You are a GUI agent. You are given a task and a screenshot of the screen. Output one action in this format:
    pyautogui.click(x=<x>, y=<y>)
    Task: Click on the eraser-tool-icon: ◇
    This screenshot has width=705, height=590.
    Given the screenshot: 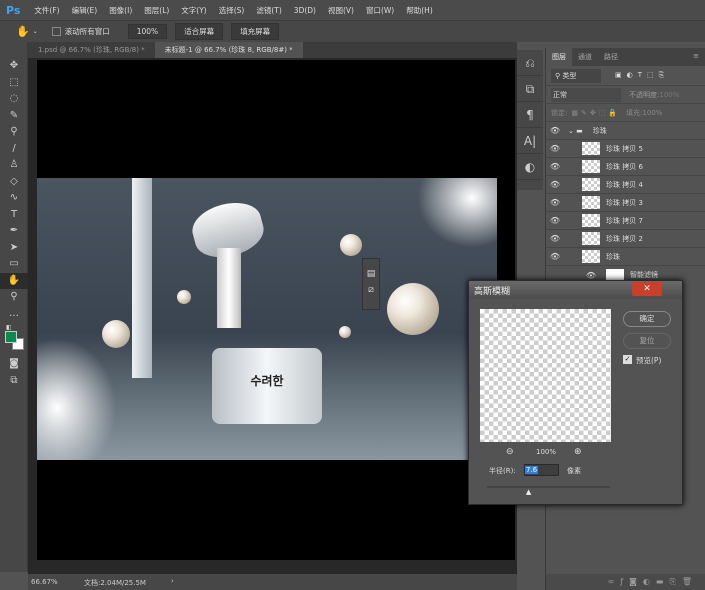 What is the action you would take?
    pyautogui.click(x=14, y=182)
    